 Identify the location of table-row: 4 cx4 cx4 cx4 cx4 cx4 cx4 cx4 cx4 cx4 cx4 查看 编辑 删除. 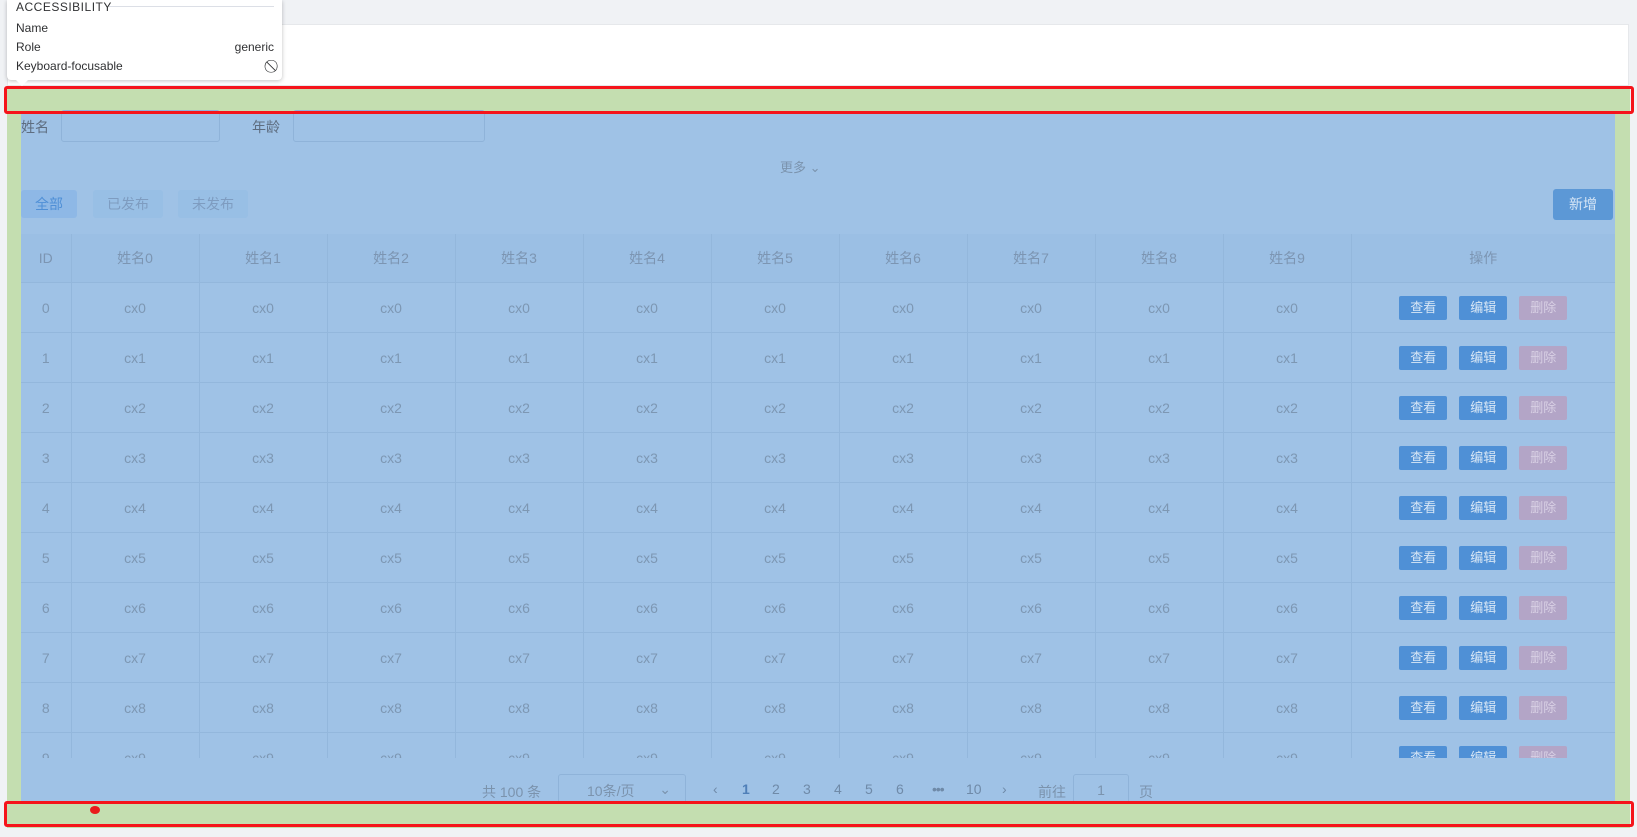
(818, 507).